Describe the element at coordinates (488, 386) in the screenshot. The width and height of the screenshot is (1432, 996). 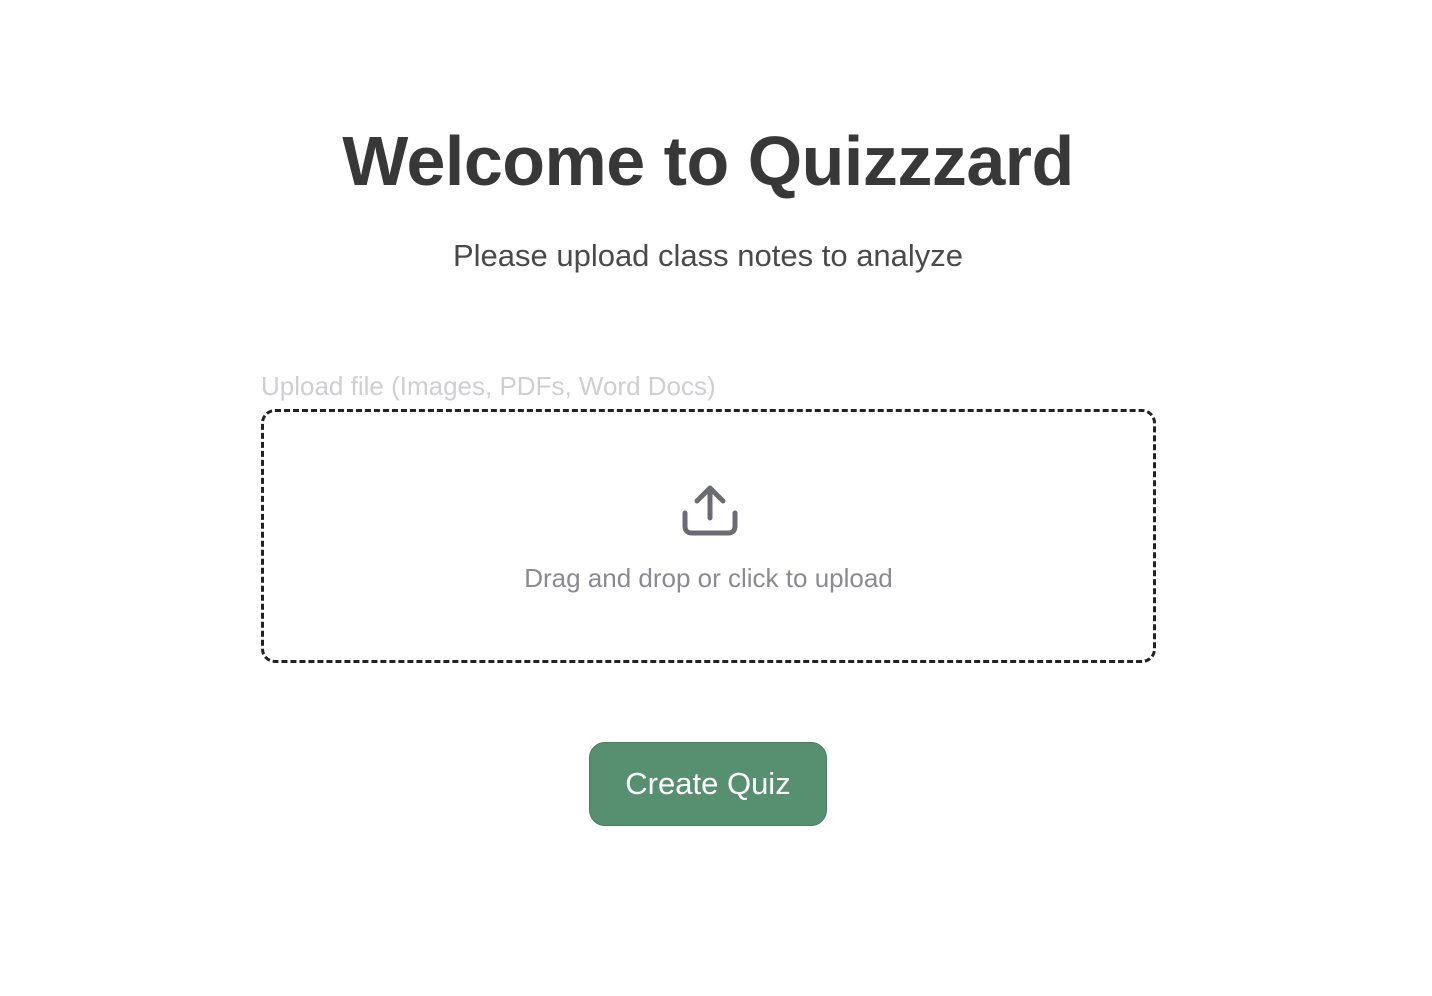
I see `upload-label: Upload file (Images, PDFs, Word Docs)` at that location.